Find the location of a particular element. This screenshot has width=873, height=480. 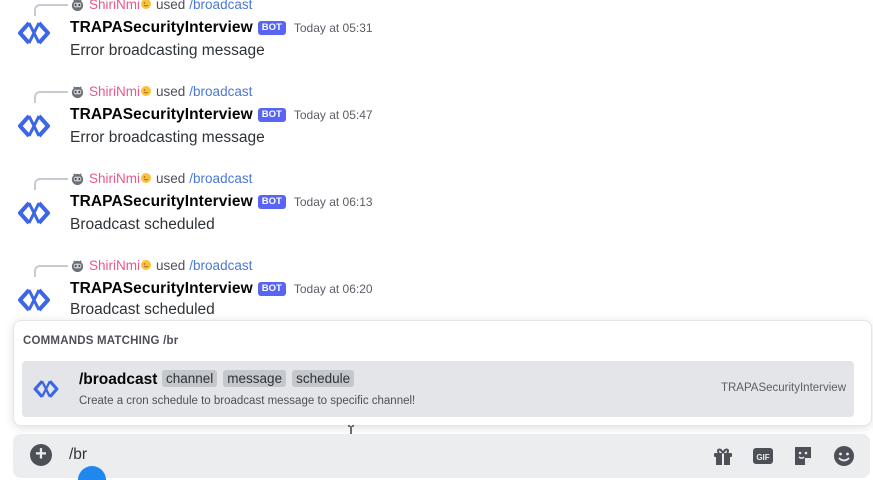

sticker-icon is located at coordinates (803, 456).